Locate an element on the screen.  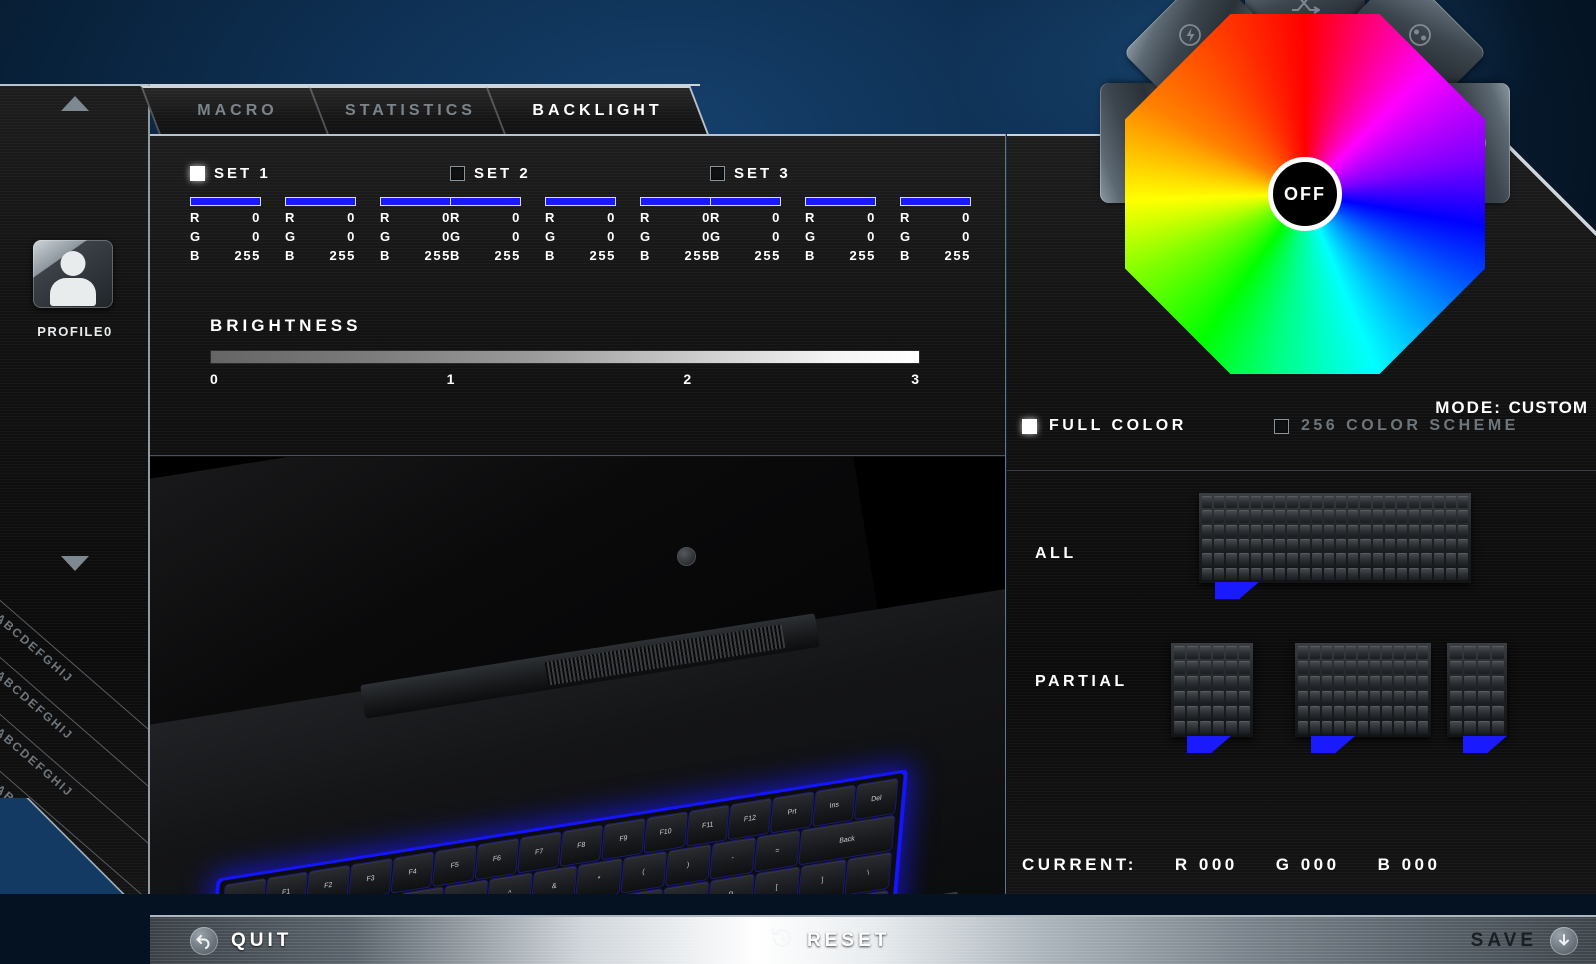
set-blue-row: B 255 is located at coordinates (580, 255).